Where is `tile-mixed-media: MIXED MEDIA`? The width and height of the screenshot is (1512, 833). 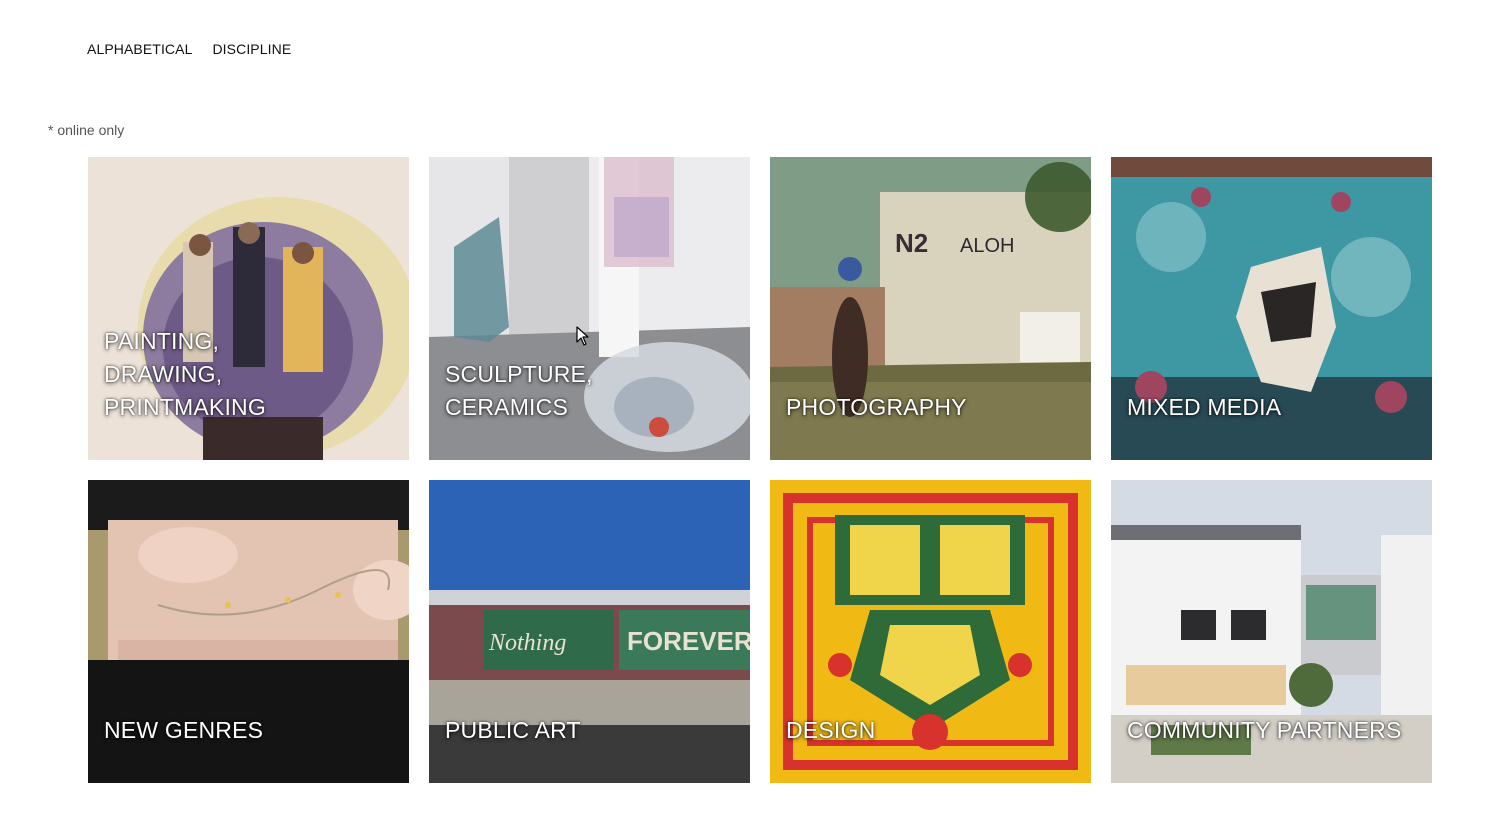
tile-mixed-media: MIXED MEDIA is located at coordinates (1271, 308).